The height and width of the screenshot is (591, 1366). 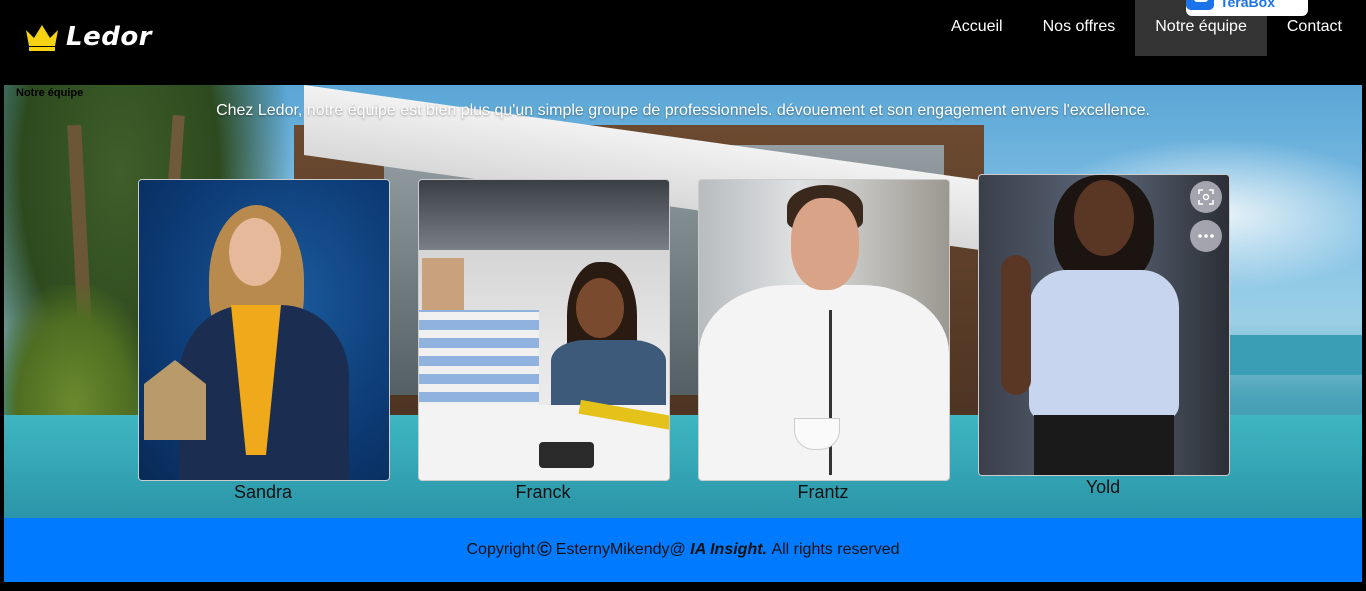 What do you see at coordinates (835, 549) in the screenshot?
I see `footer-rights: All rights reserved` at bounding box center [835, 549].